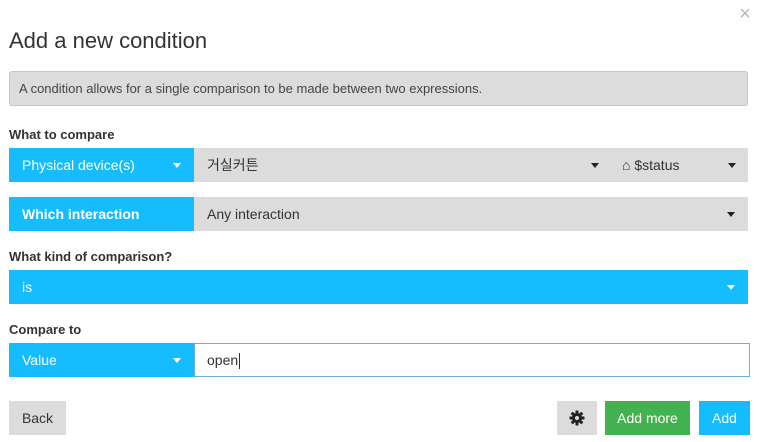 Image resolution: width=759 pixels, height=442 pixels. Describe the element at coordinates (108, 40) in the screenshot. I see `dialog-title: Add a new condition` at that location.